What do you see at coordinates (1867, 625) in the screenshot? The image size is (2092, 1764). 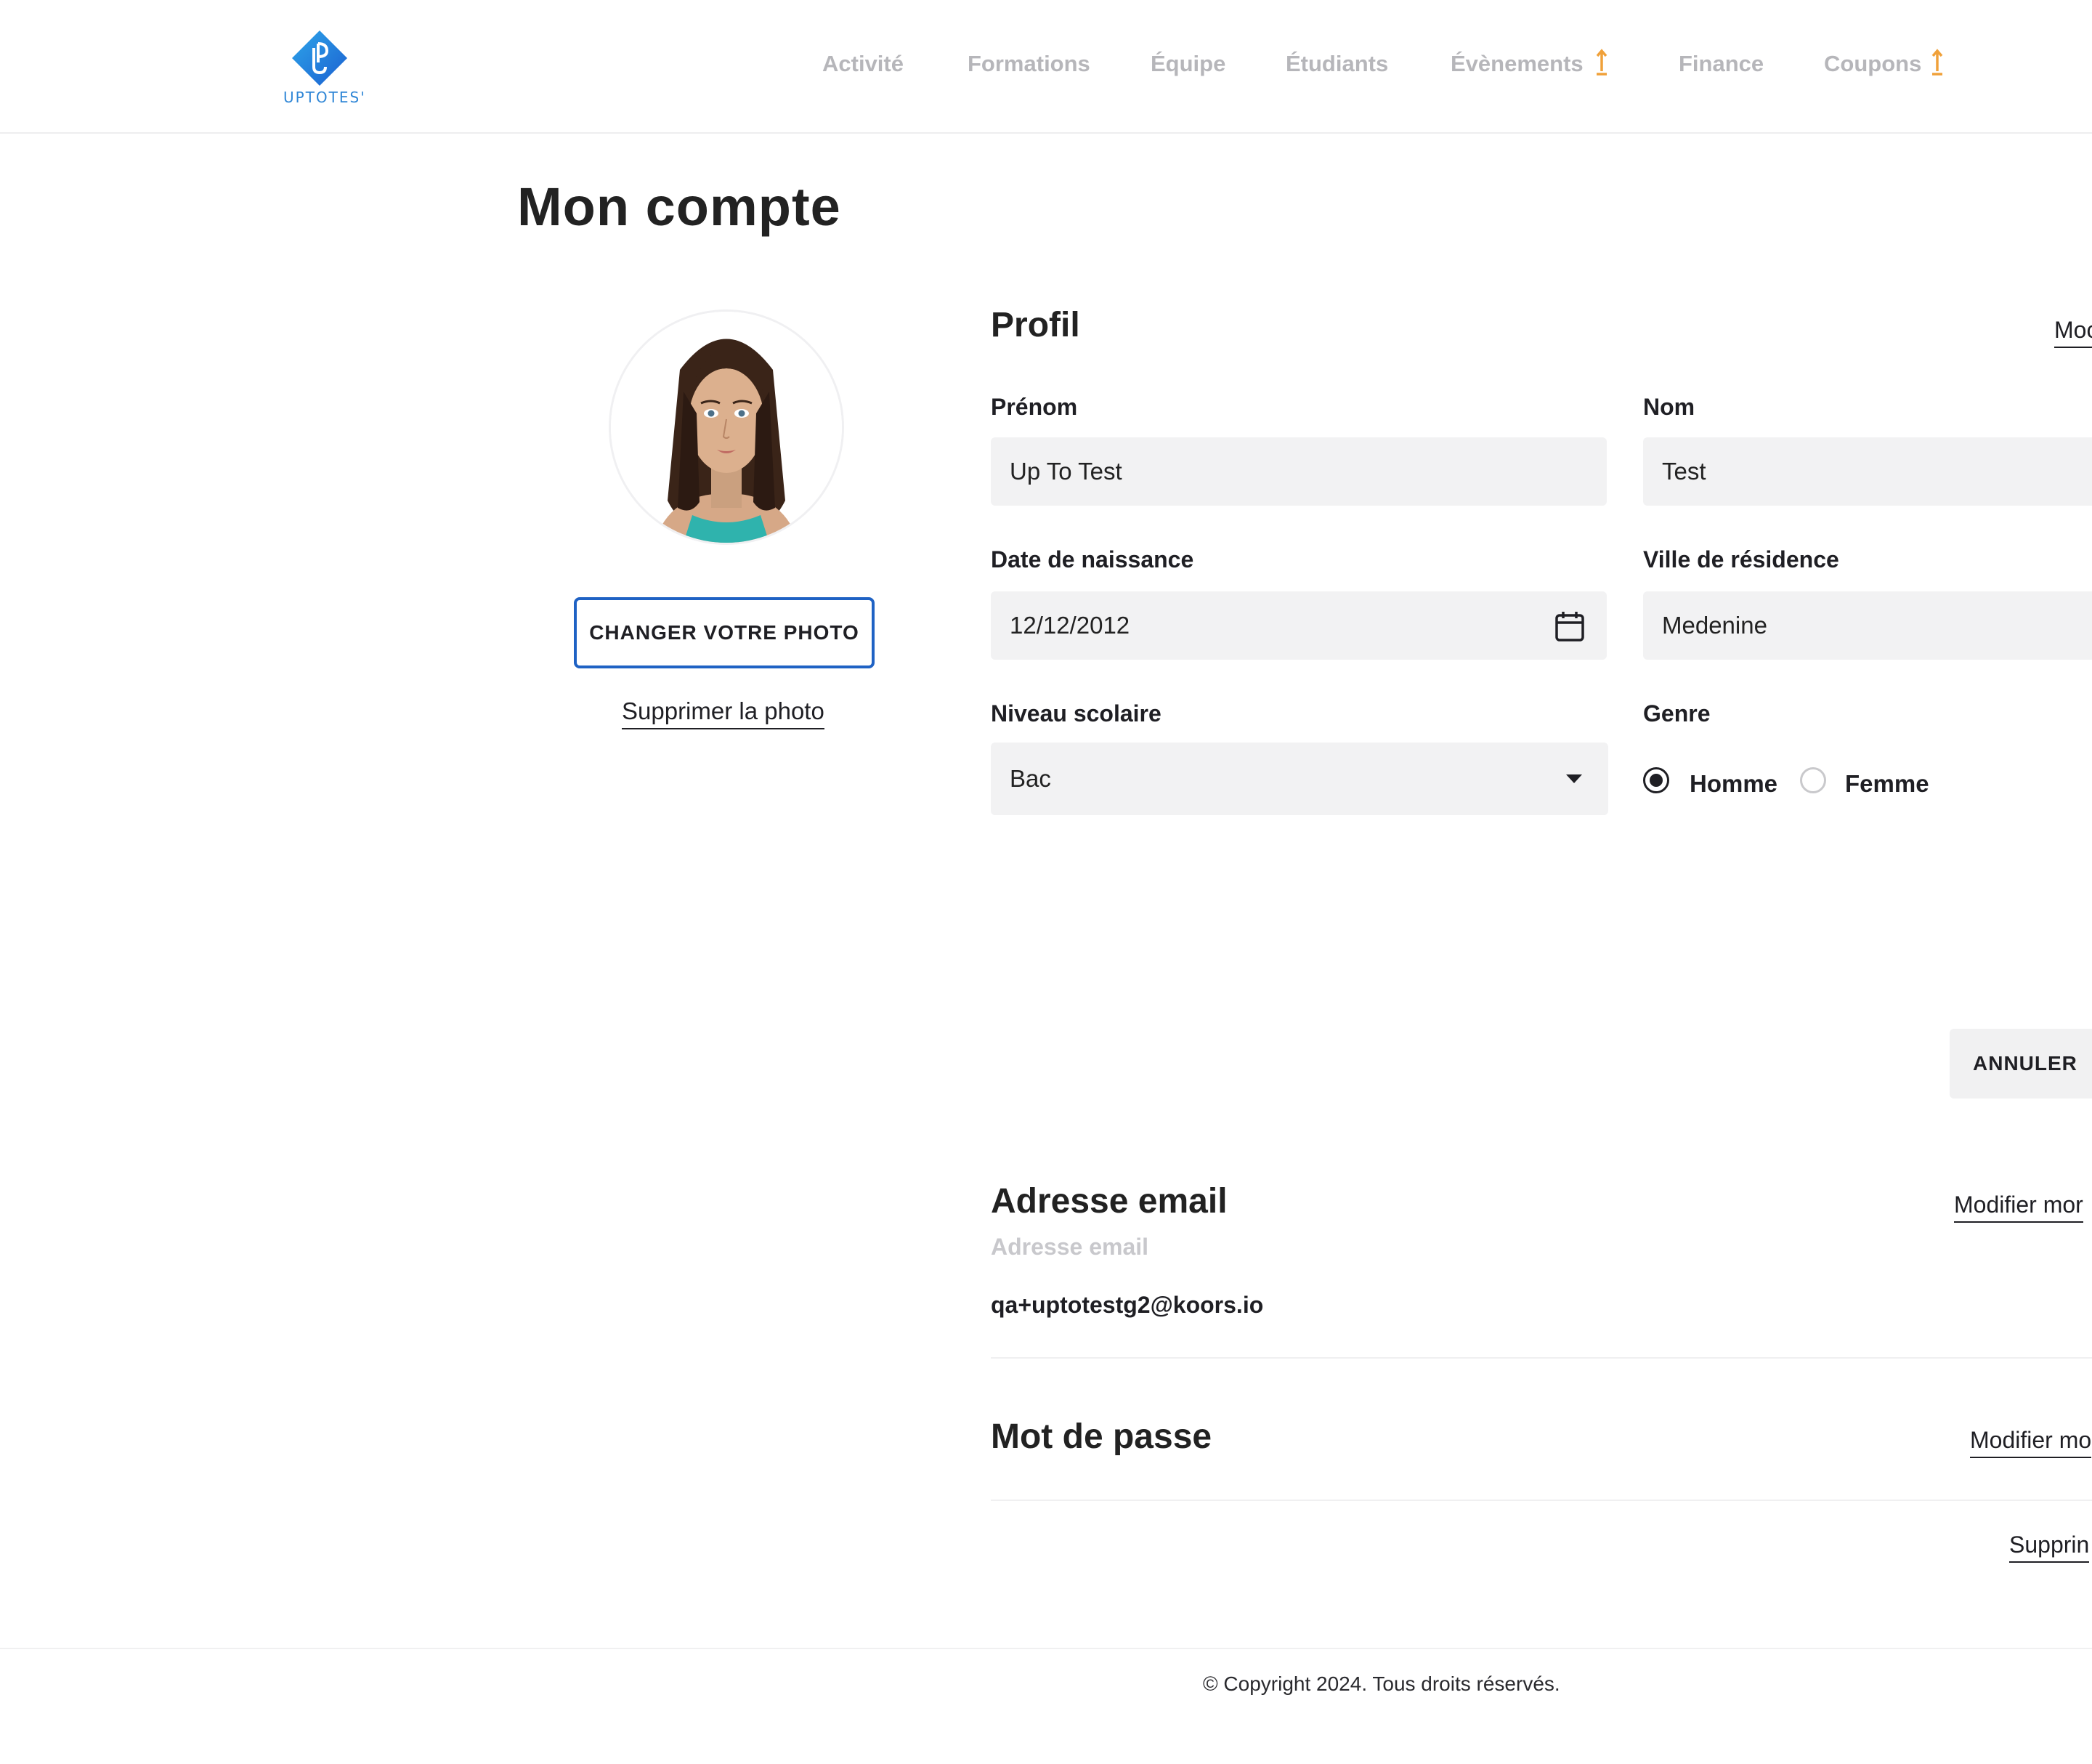 I see `city-input: Medenine` at bounding box center [1867, 625].